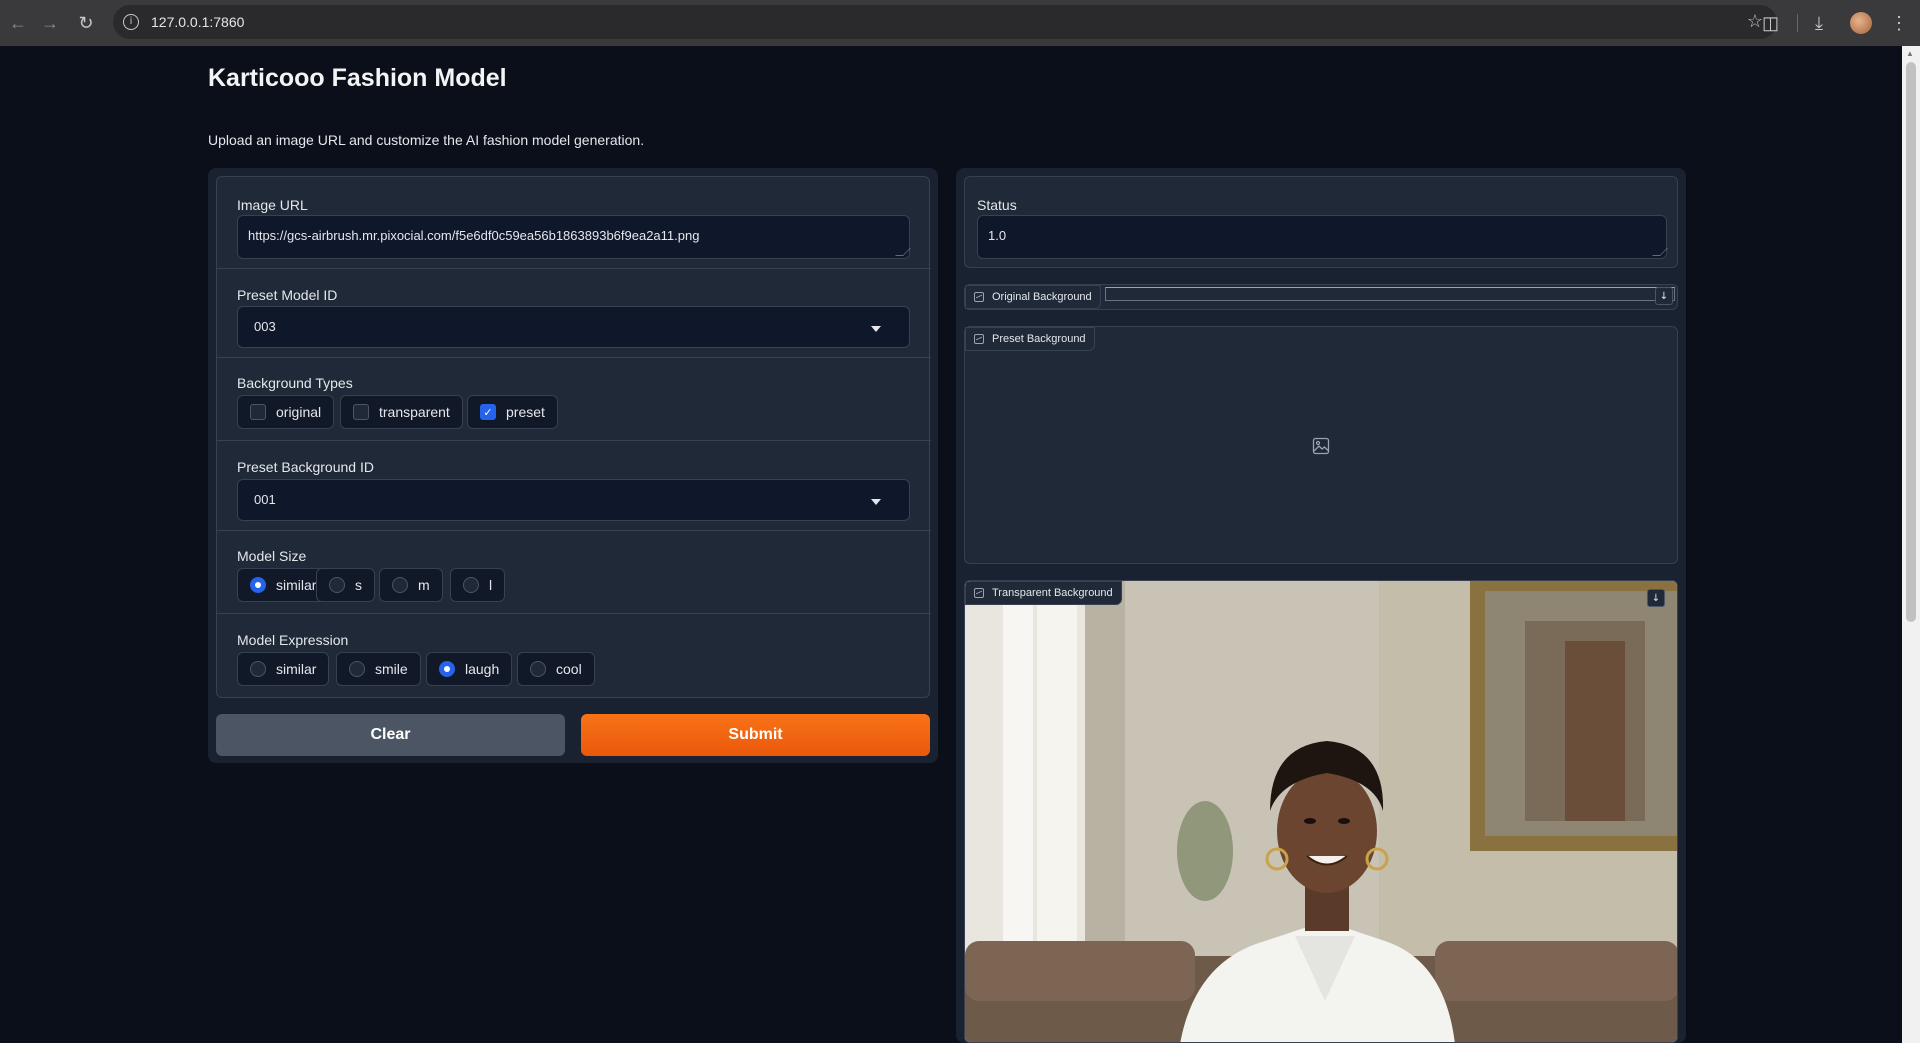 This screenshot has height=1043, width=1920. I want to click on checkmark-icon: ✓, so click(488, 412).